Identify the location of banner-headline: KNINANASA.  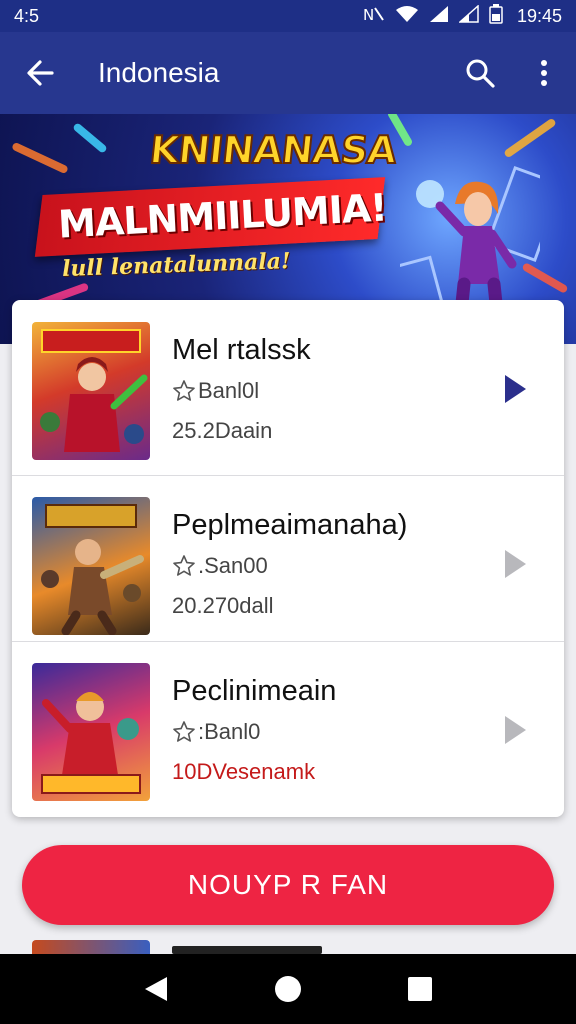
(273, 150).